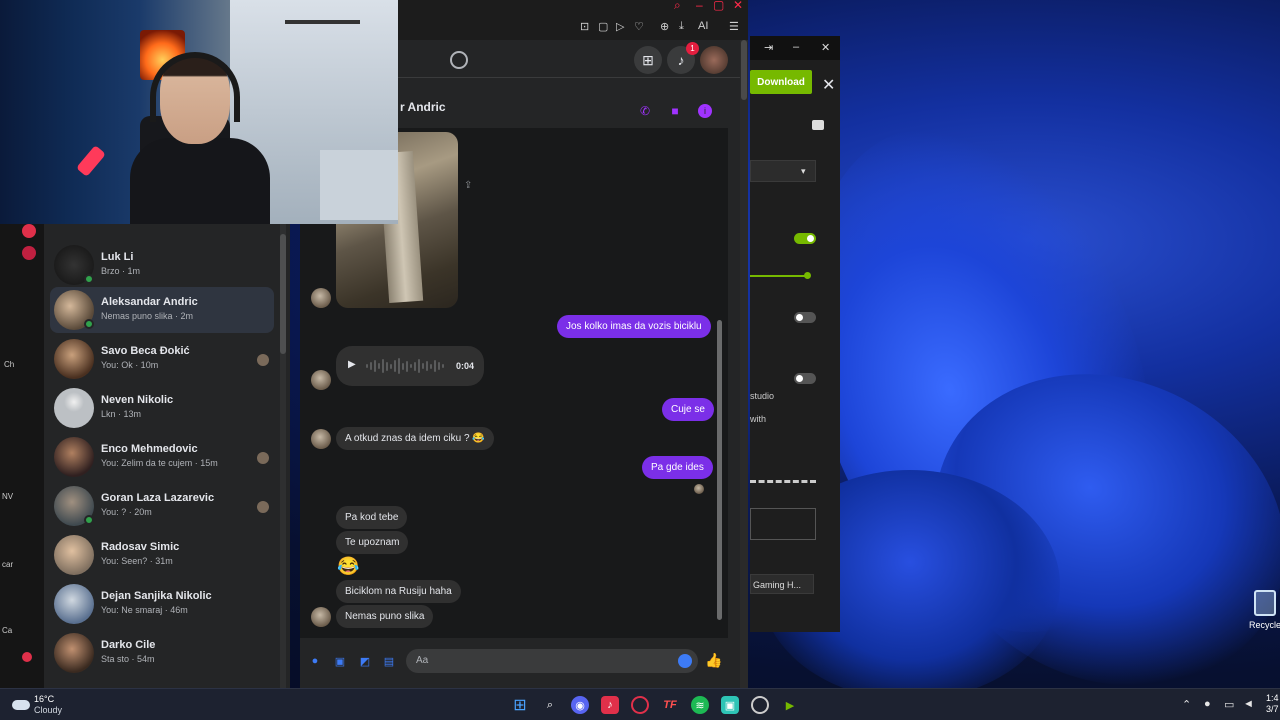 This screenshot has height=720, width=1280. I want to click on menu-icon: ☰, so click(734, 26).